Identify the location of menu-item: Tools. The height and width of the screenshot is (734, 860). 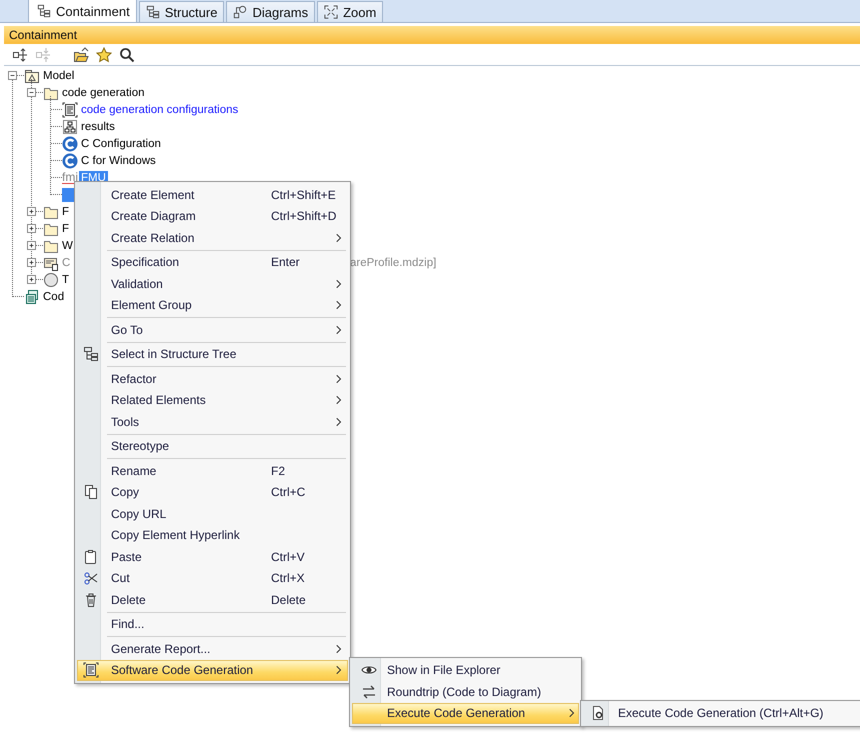
(212, 421).